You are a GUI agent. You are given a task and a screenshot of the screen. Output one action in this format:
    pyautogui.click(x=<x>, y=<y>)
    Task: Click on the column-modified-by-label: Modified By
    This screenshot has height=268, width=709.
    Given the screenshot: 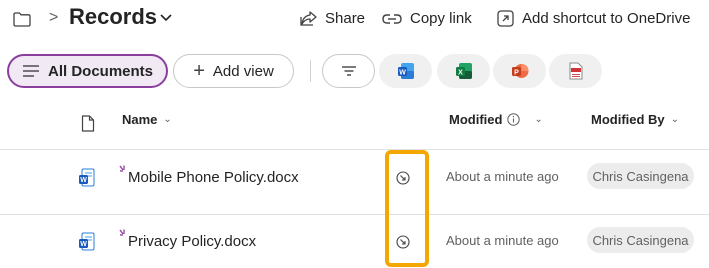 What is the action you would take?
    pyautogui.click(x=628, y=119)
    